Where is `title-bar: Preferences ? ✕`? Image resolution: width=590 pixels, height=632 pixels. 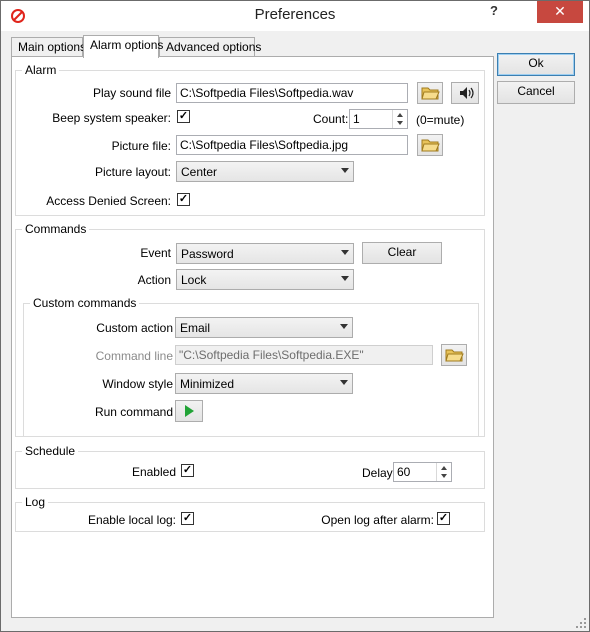
title-bar: Preferences ? ✕ is located at coordinates (295, 16).